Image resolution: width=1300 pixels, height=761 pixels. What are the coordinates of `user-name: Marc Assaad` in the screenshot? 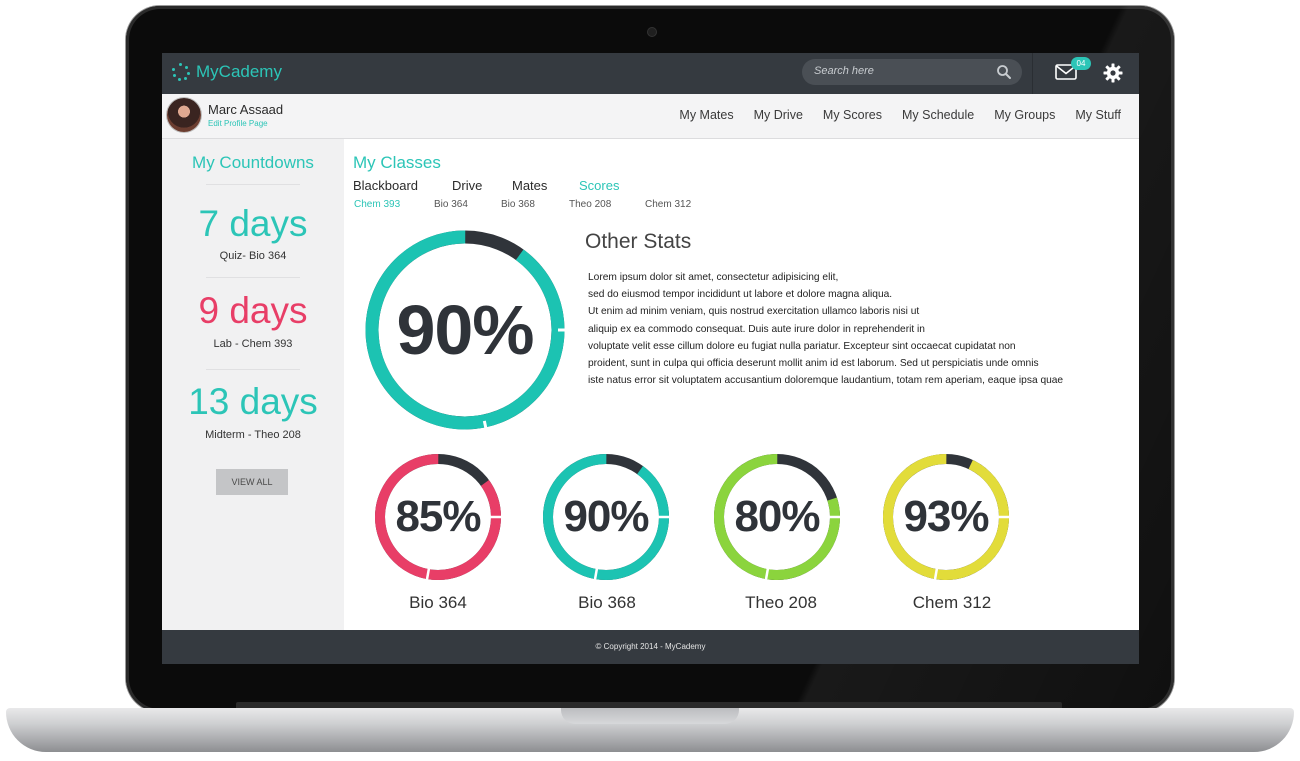 It's located at (246, 109).